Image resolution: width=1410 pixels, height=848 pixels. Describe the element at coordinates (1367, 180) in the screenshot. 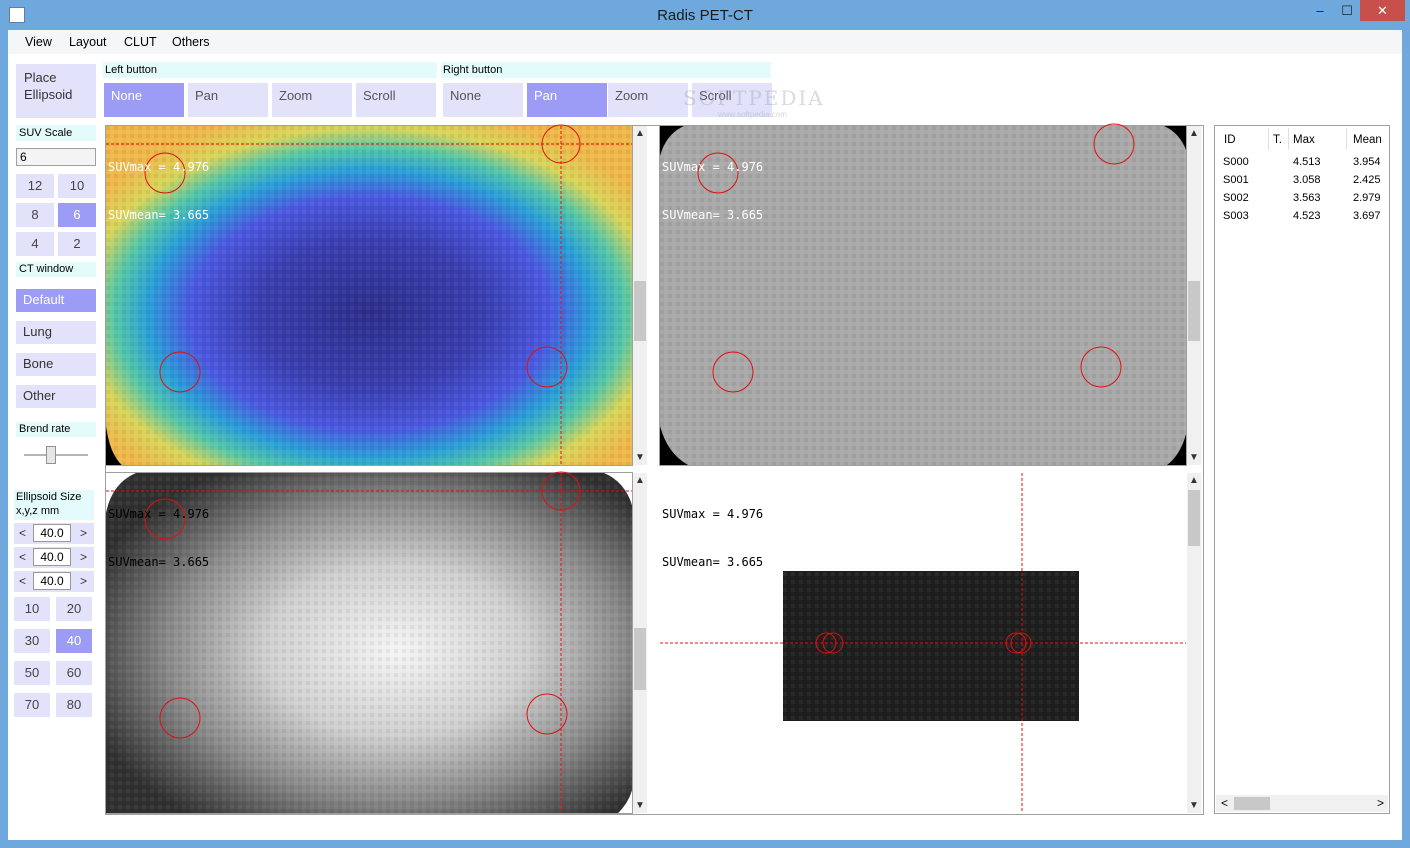

I see `cell-mean: 2.425` at that location.